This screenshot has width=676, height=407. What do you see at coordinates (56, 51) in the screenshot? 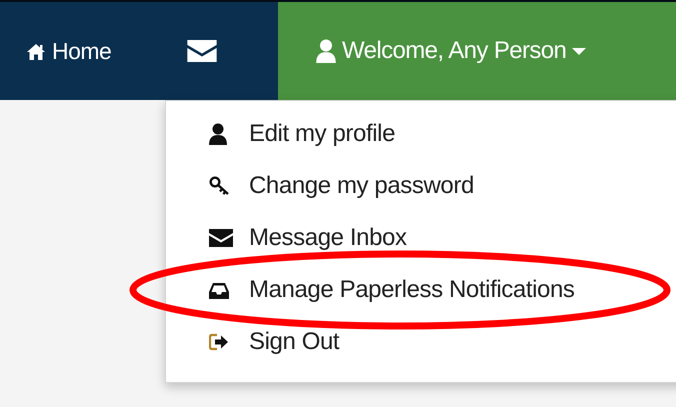
I see `home-link: Home` at bounding box center [56, 51].